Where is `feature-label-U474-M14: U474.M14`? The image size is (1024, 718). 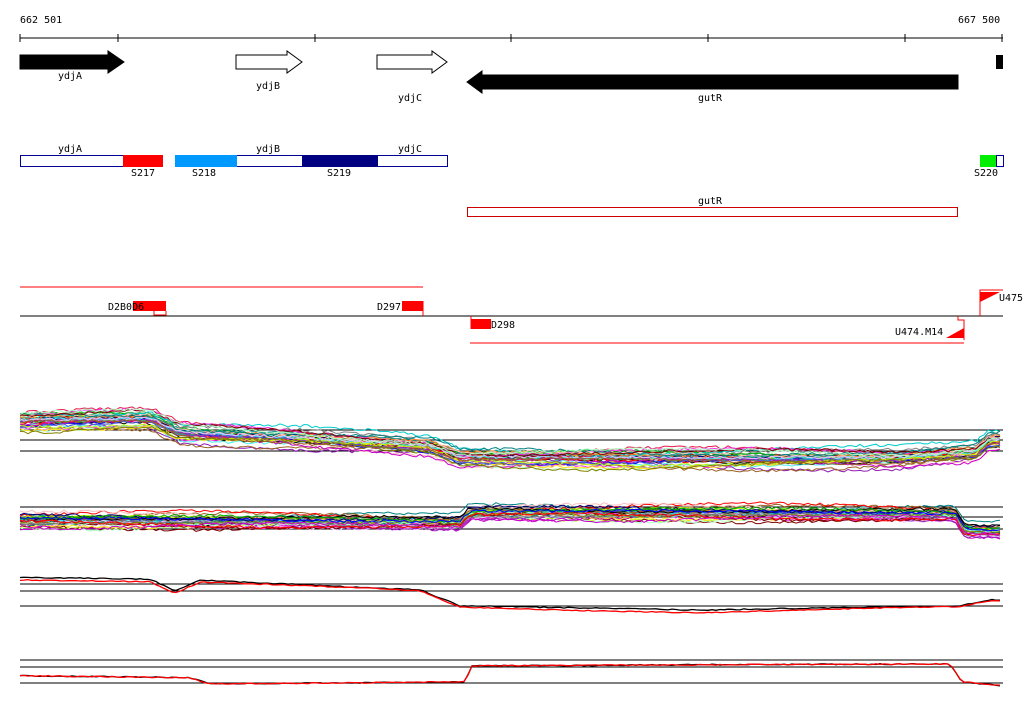 feature-label-U474-M14: U474.M14 is located at coordinates (919, 332).